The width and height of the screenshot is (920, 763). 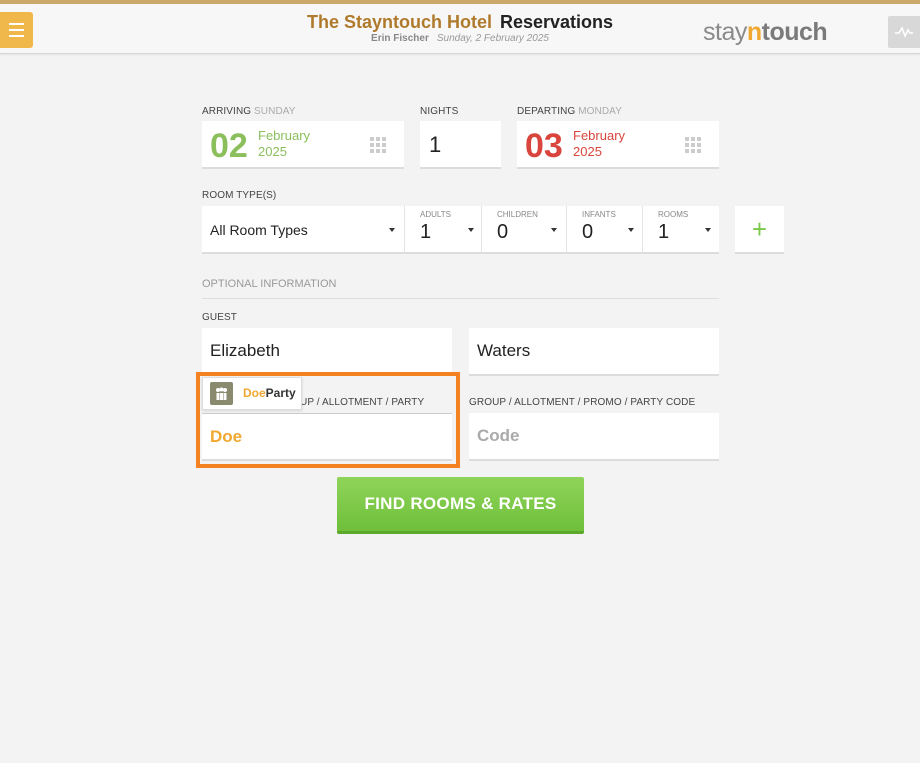 I want to click on arrival-date-picker: 02 February 2025, so click(x=303, y=145).